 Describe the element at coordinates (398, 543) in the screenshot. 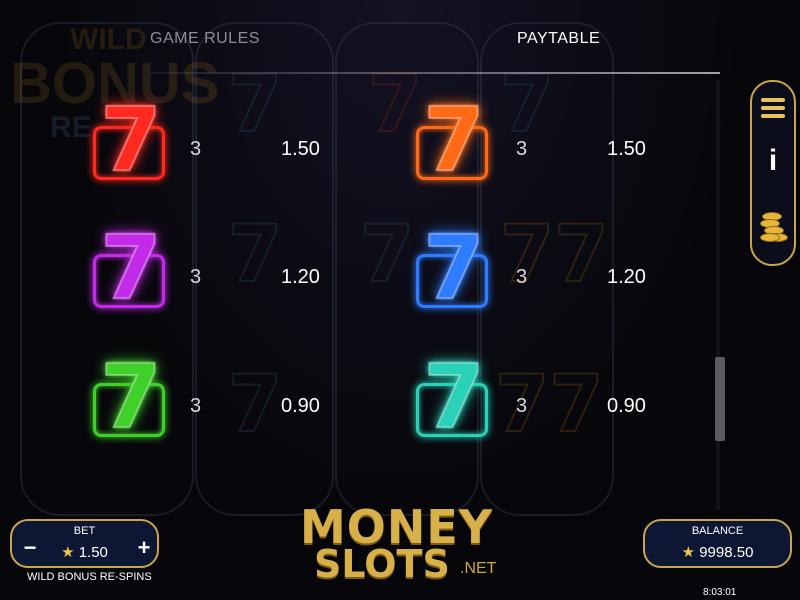

I see `money-slots-logo: MONEY SLOTS .NET` at that location.